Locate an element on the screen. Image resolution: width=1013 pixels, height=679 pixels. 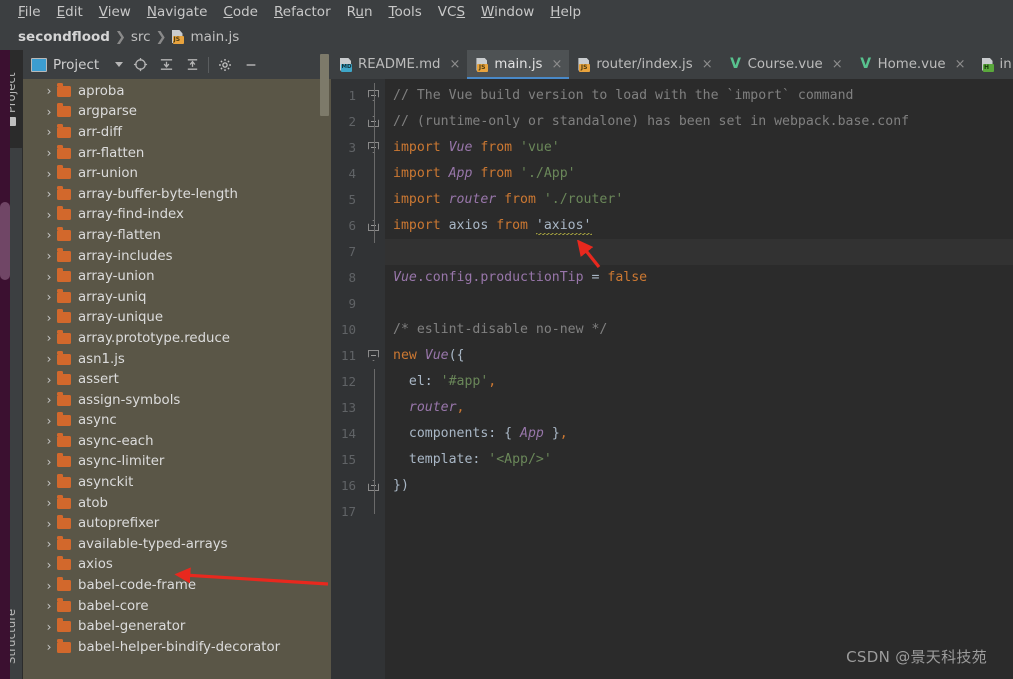
project-panel-title: Project is located at coordinates (65, 65).